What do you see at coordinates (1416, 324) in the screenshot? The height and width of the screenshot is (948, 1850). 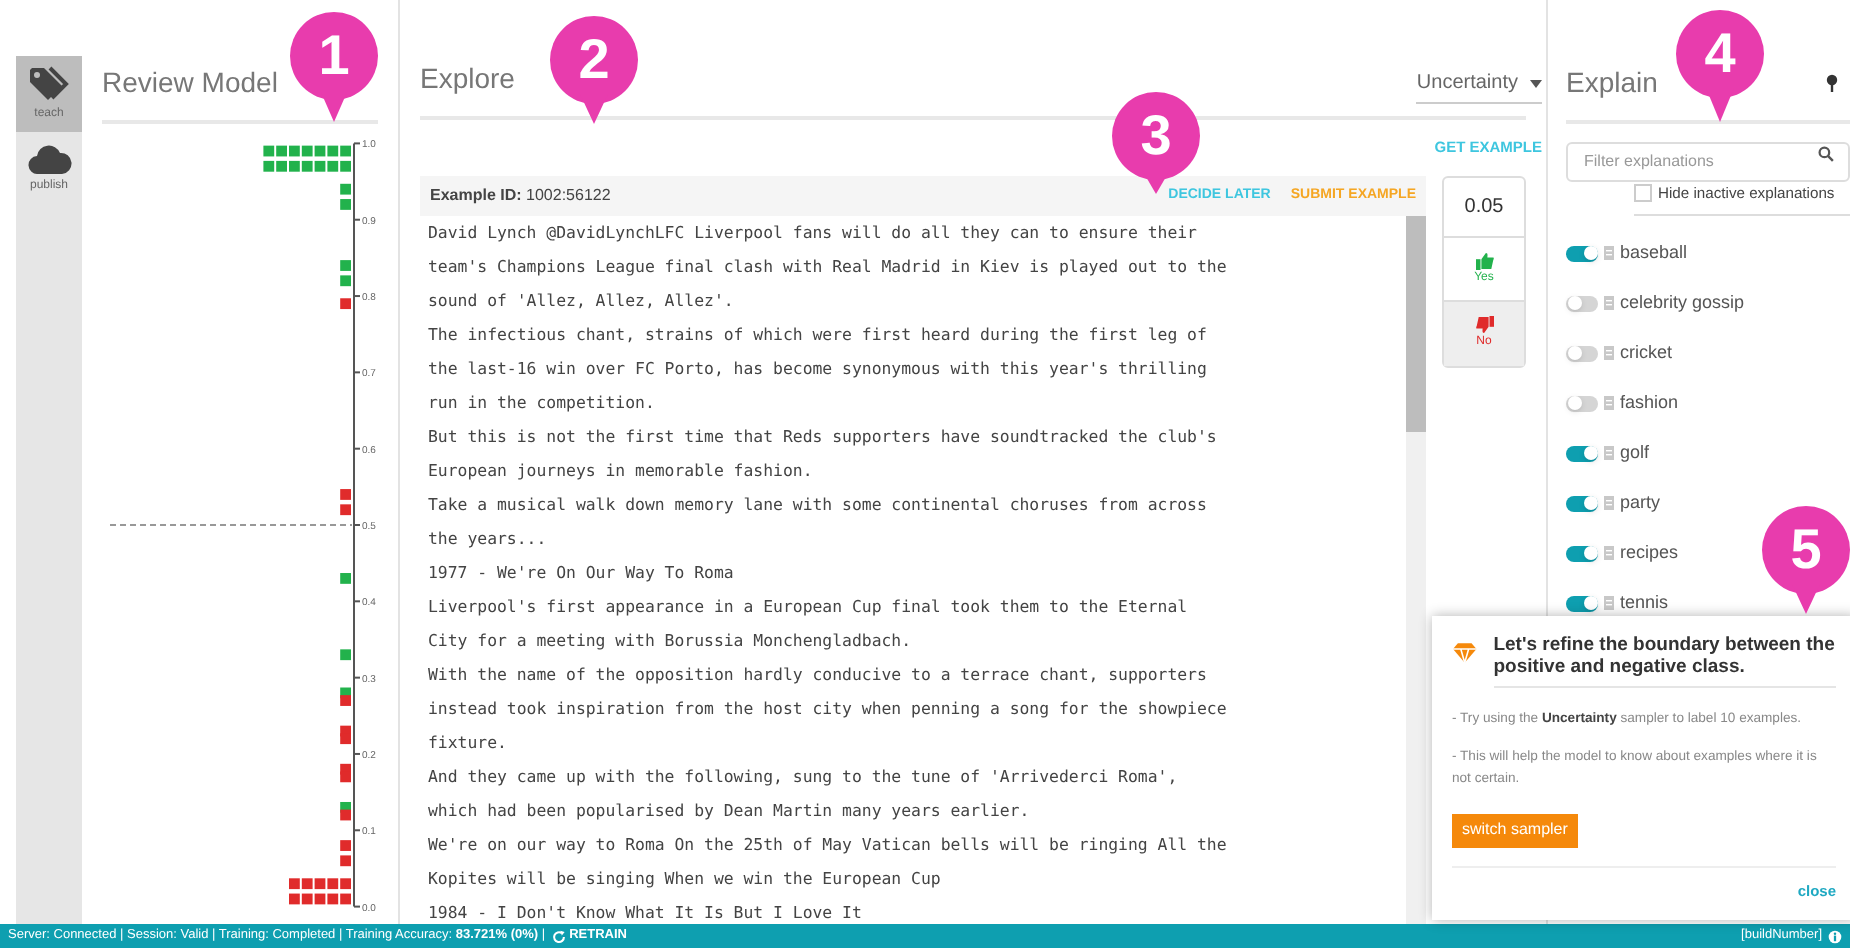 I see `scrollbar-thumb` at bounding box center [1416, 324].